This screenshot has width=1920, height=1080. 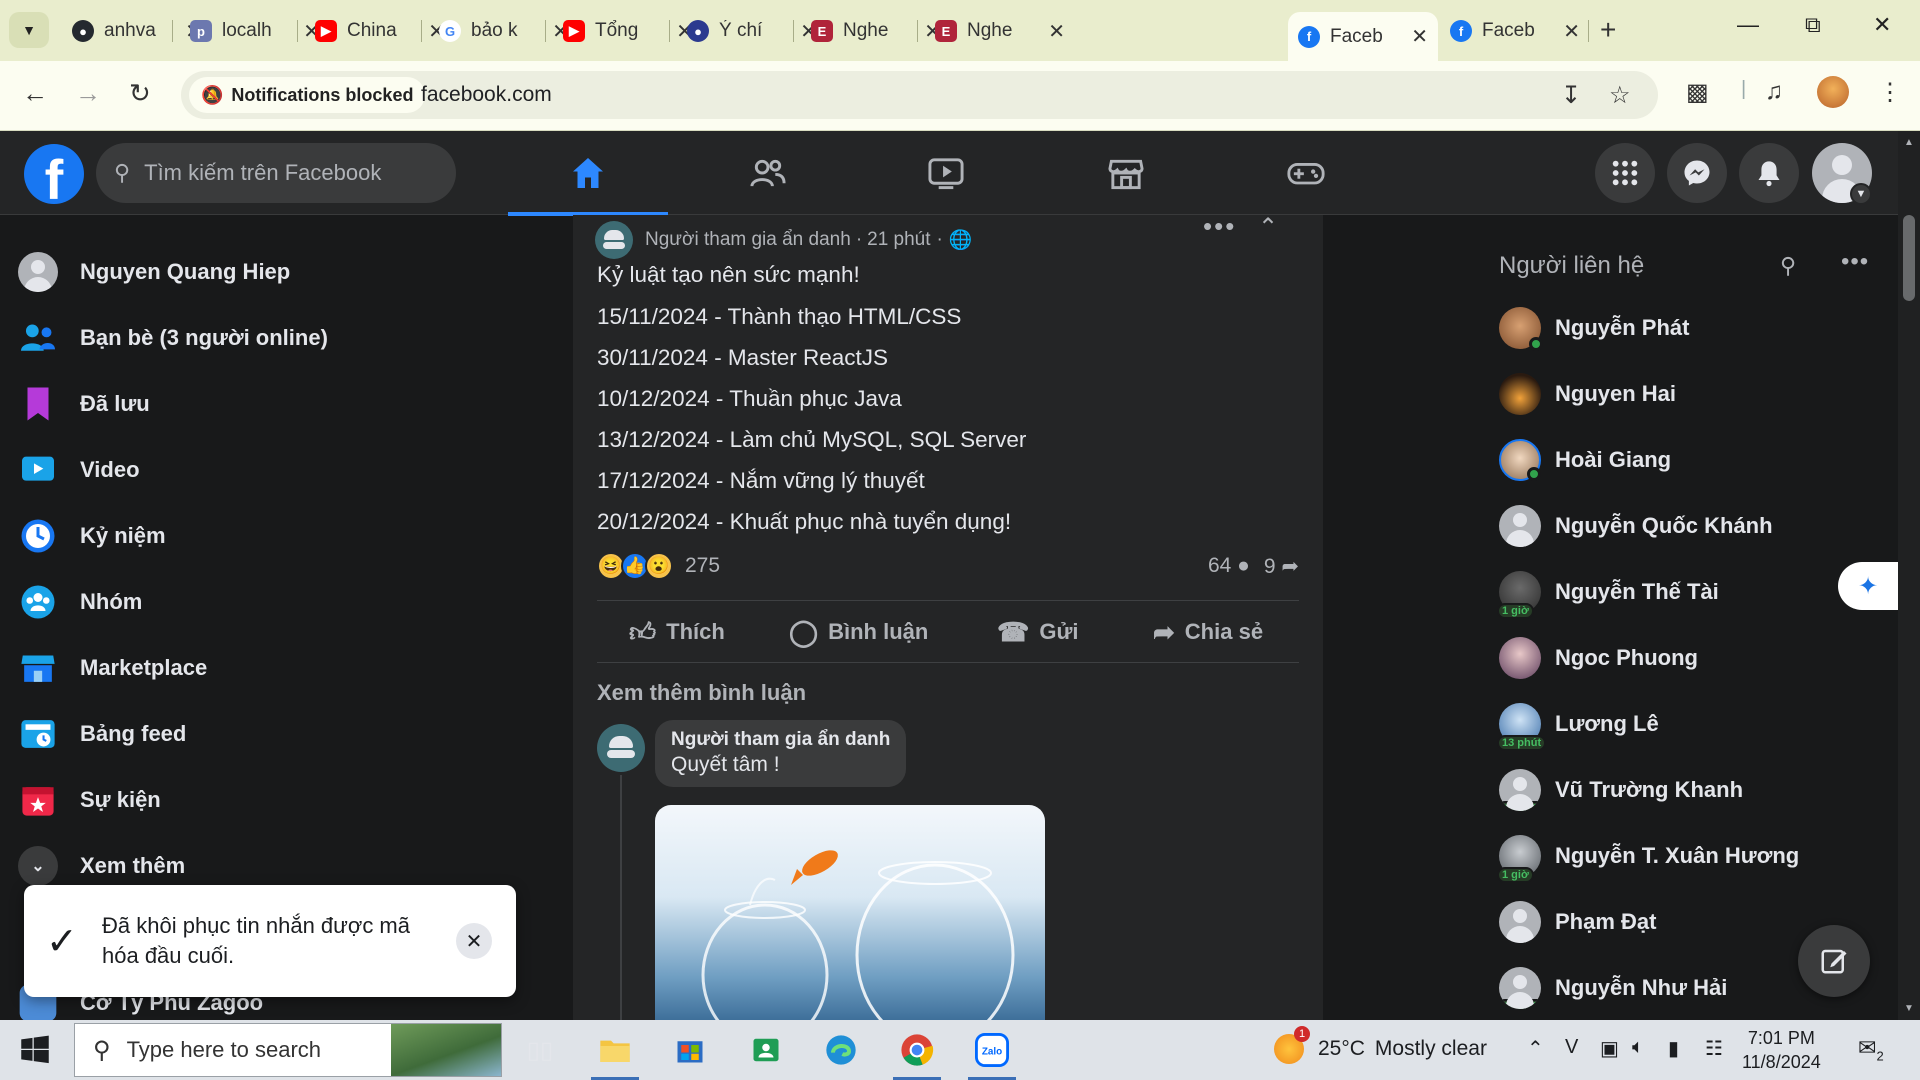 What do you see at coordinates (1909, 142) in the screenshot?
I see `scroll-up-icon: ▲` at bounding box center [1909, 142].